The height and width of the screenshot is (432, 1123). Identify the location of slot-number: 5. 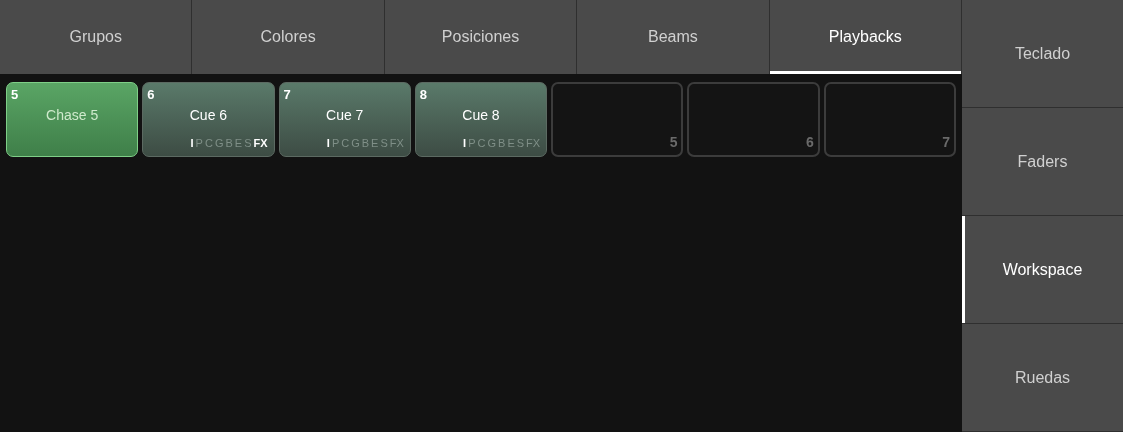
(673, 142).